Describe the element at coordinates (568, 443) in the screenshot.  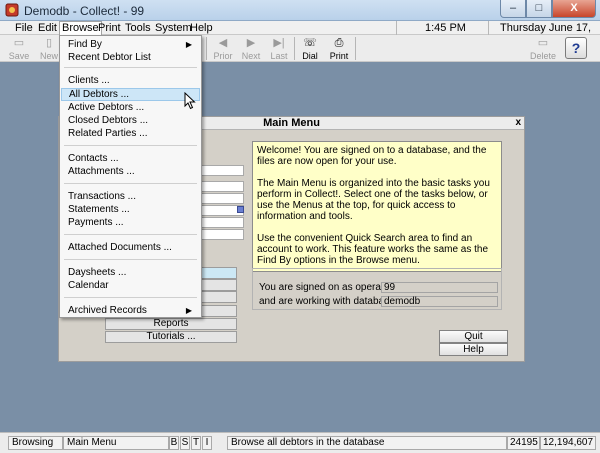
I see `status-numbers: 12,194,607` at that location.